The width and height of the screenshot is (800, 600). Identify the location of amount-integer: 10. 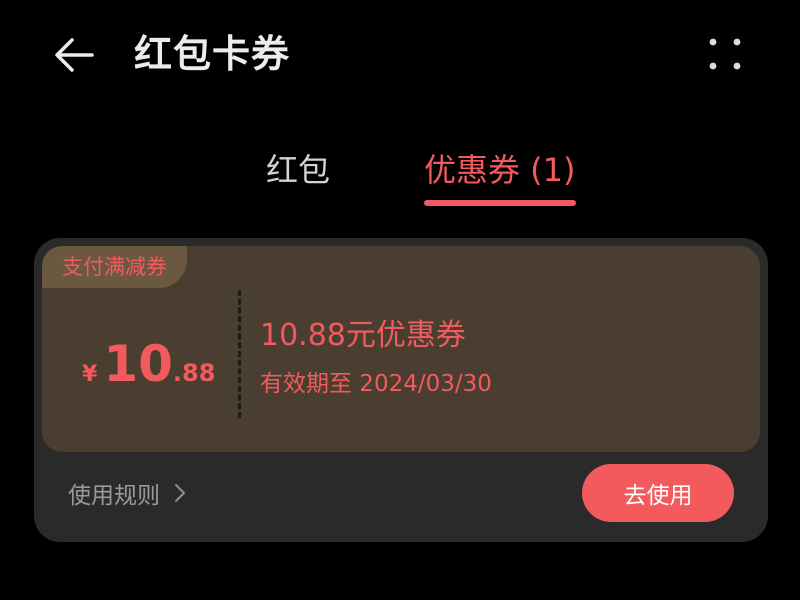
(138, 364).